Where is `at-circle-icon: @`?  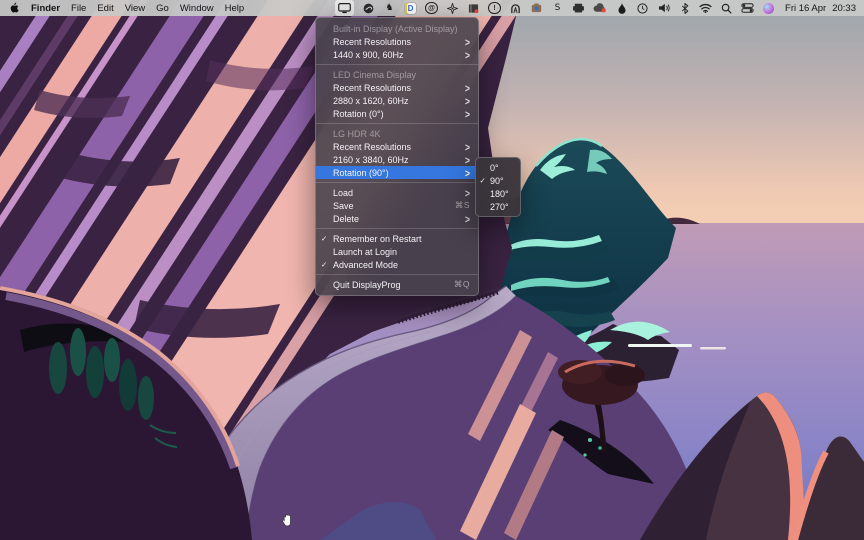 at-circle-icon: @ is located at coordinates (431, 8).